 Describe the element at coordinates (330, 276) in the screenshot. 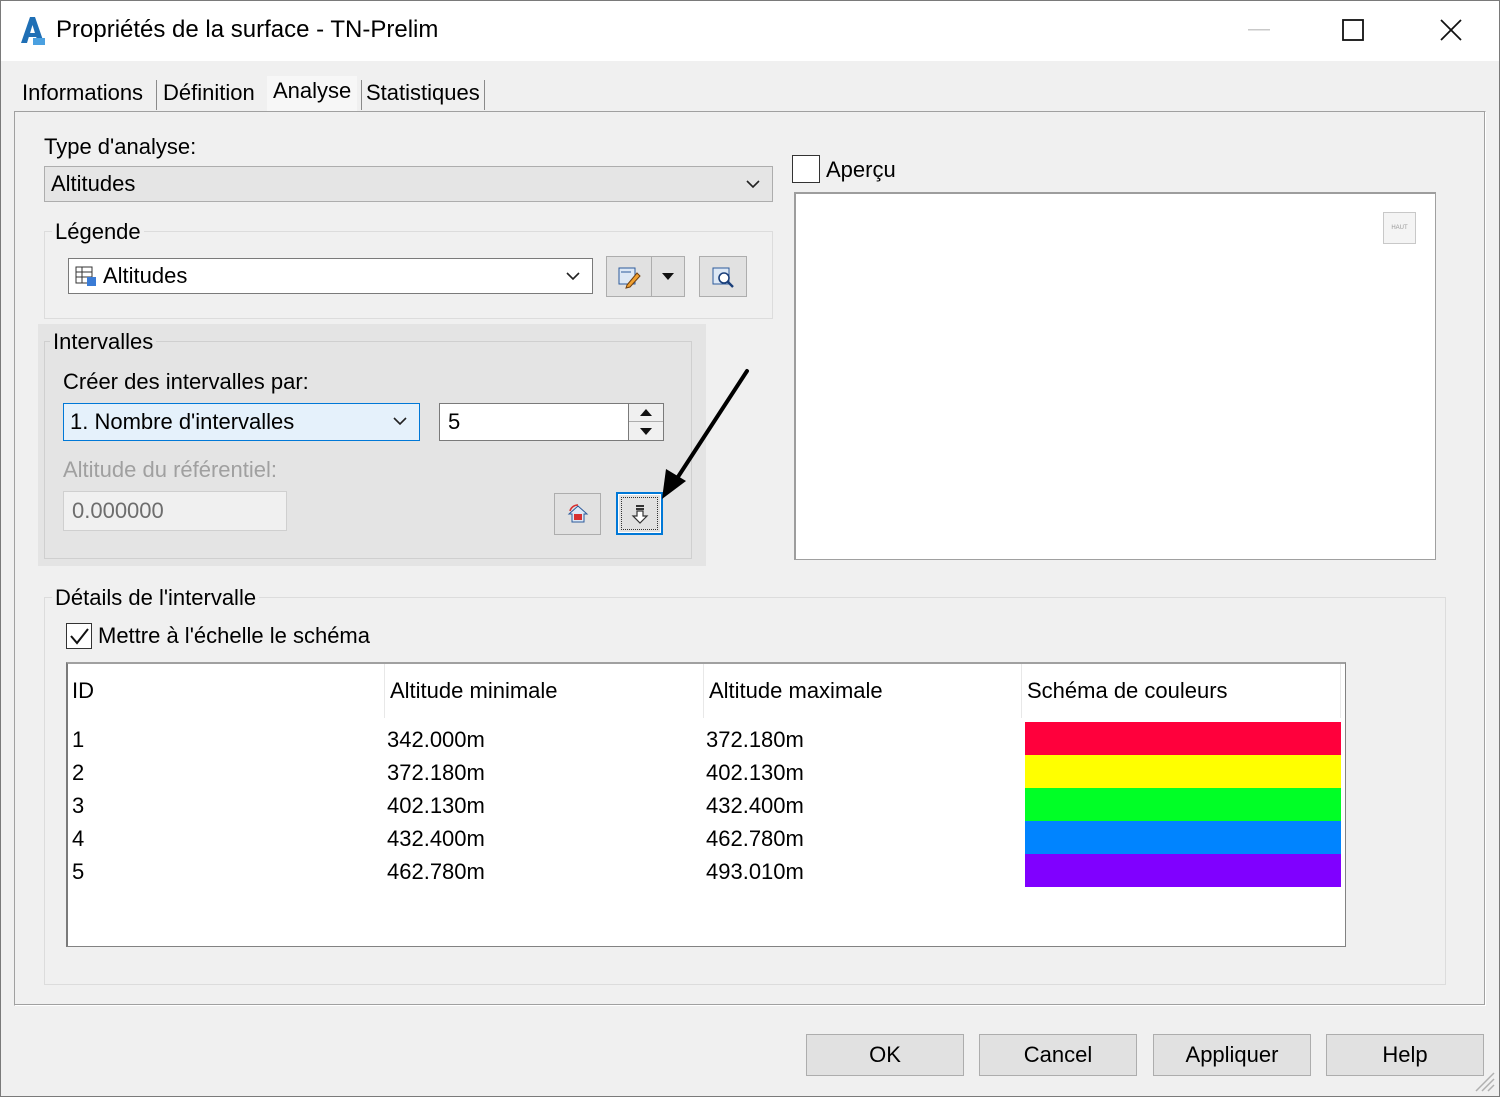

I see `legend-style-select: Altitudes` at that location.